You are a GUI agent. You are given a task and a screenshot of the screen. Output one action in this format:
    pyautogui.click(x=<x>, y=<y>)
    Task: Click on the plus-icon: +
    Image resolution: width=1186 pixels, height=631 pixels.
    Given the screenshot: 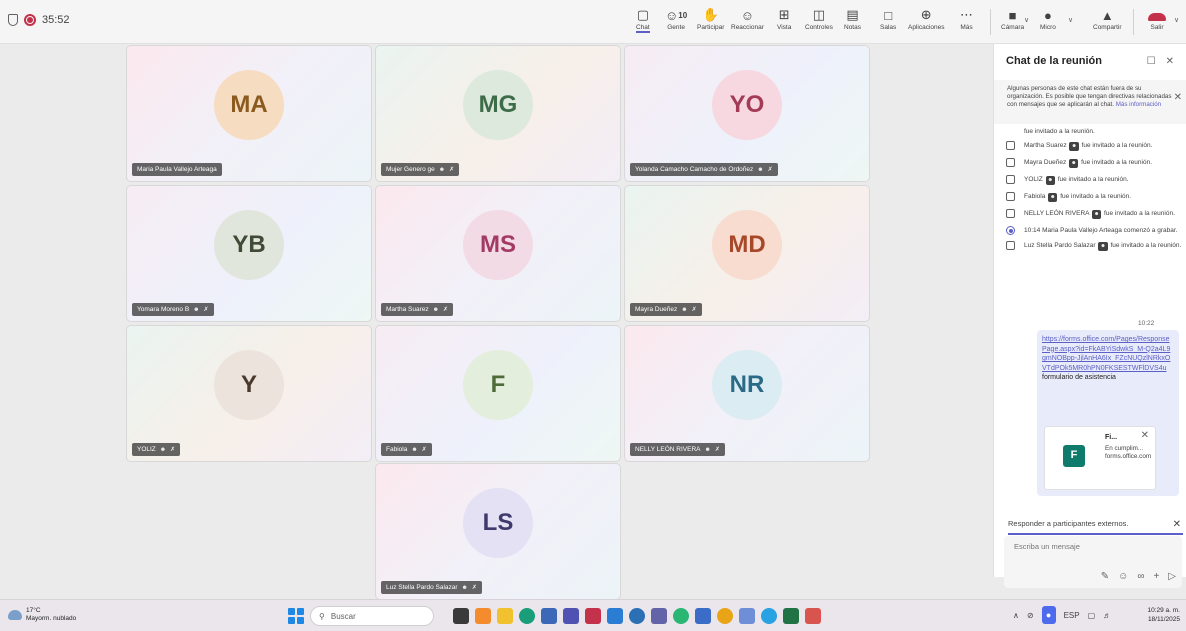 What is the action you would take?
    pyautogui.click(x=1156, y=576)
    